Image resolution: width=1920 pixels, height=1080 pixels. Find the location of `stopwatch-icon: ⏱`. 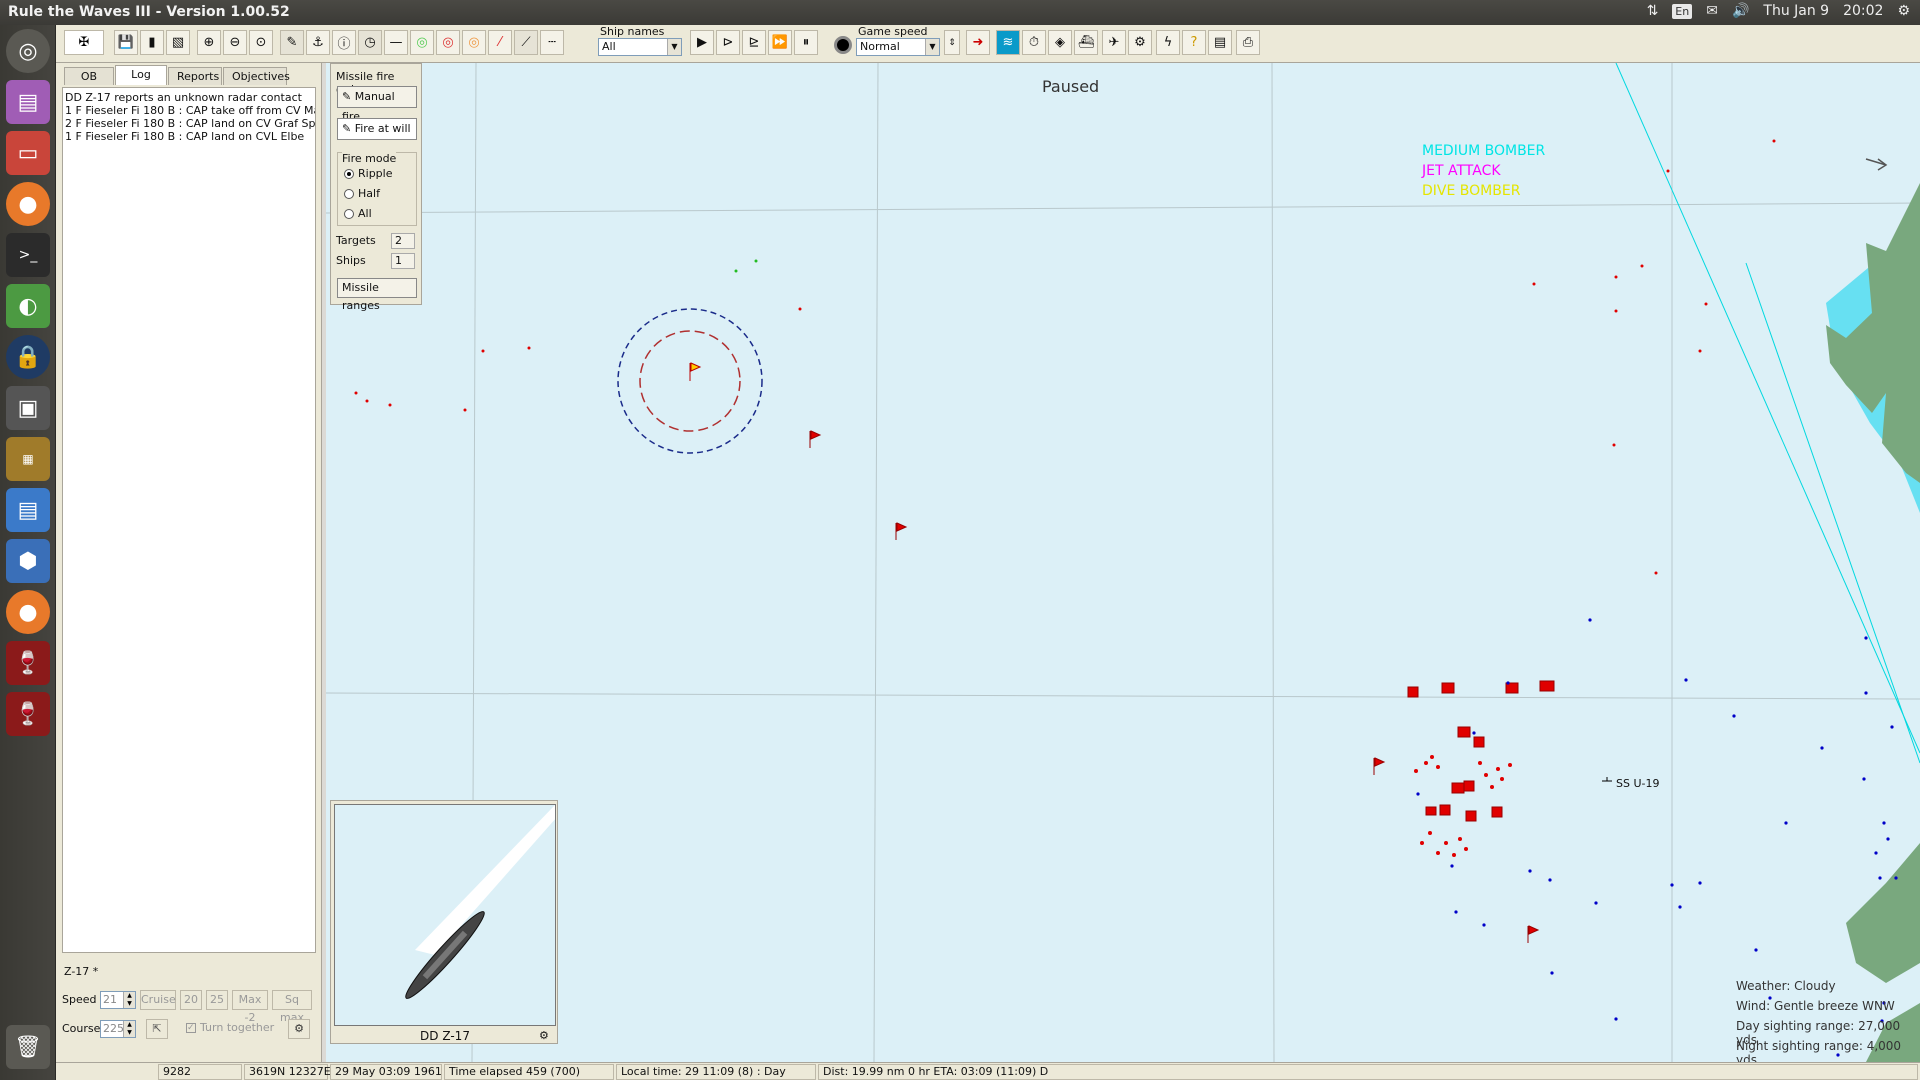

stopwatch-icon: ⏱ is located at coordinates (1034, 42).